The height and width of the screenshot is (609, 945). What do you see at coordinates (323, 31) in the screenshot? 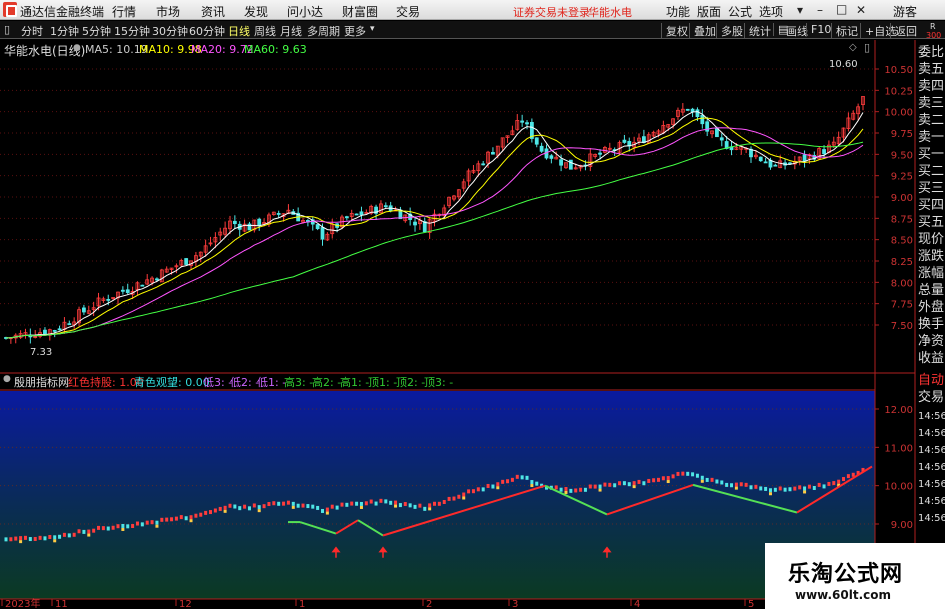
I see `period-tab-multi: 多周期` at bounding box center [323, 31].